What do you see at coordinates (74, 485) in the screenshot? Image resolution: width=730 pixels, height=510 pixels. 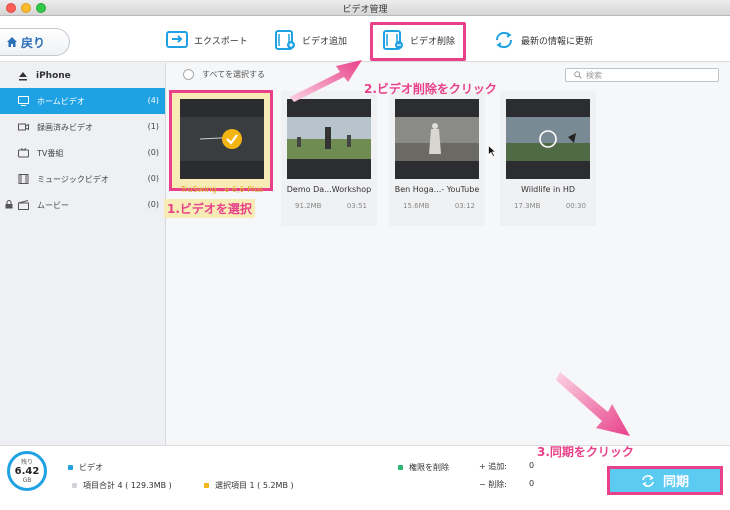 I see `total-items-swatch` at bounding box center [74, 485].